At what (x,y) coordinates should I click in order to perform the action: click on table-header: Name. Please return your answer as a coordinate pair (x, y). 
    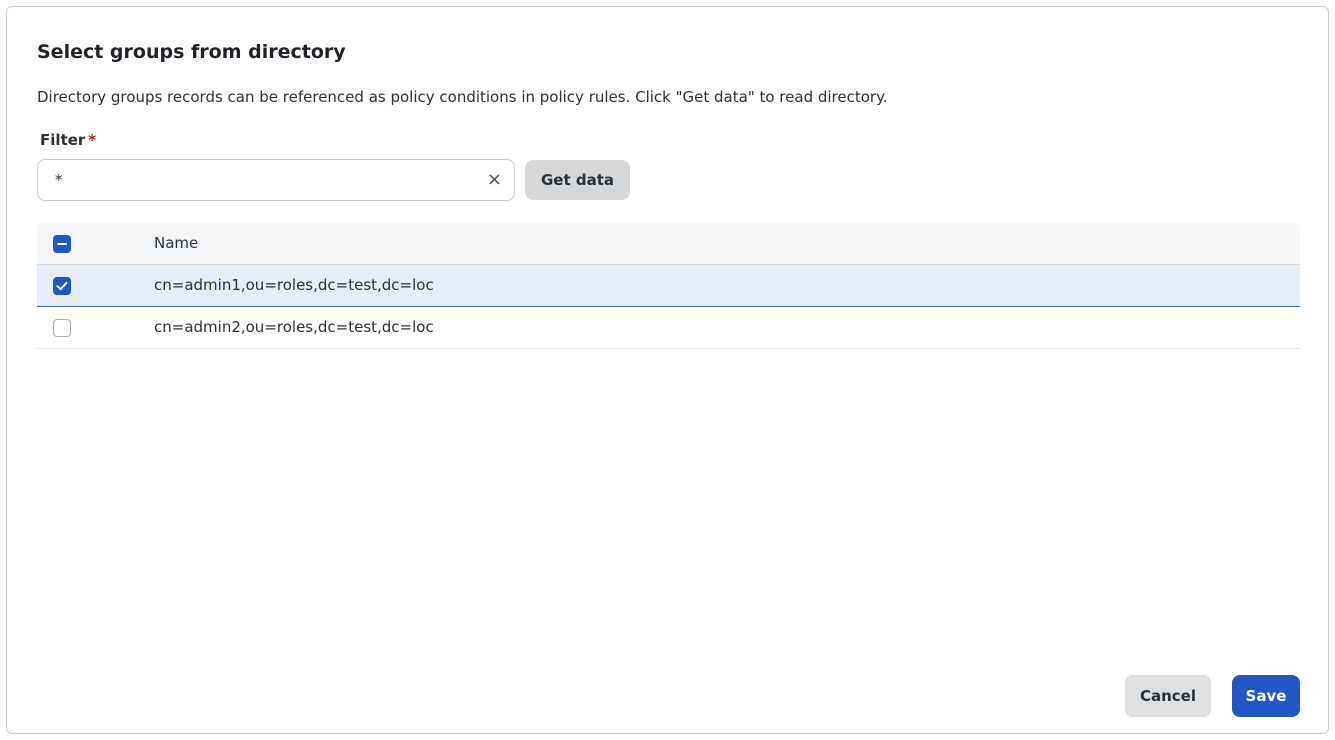
    Looking at the image, I should click on (668, 244).